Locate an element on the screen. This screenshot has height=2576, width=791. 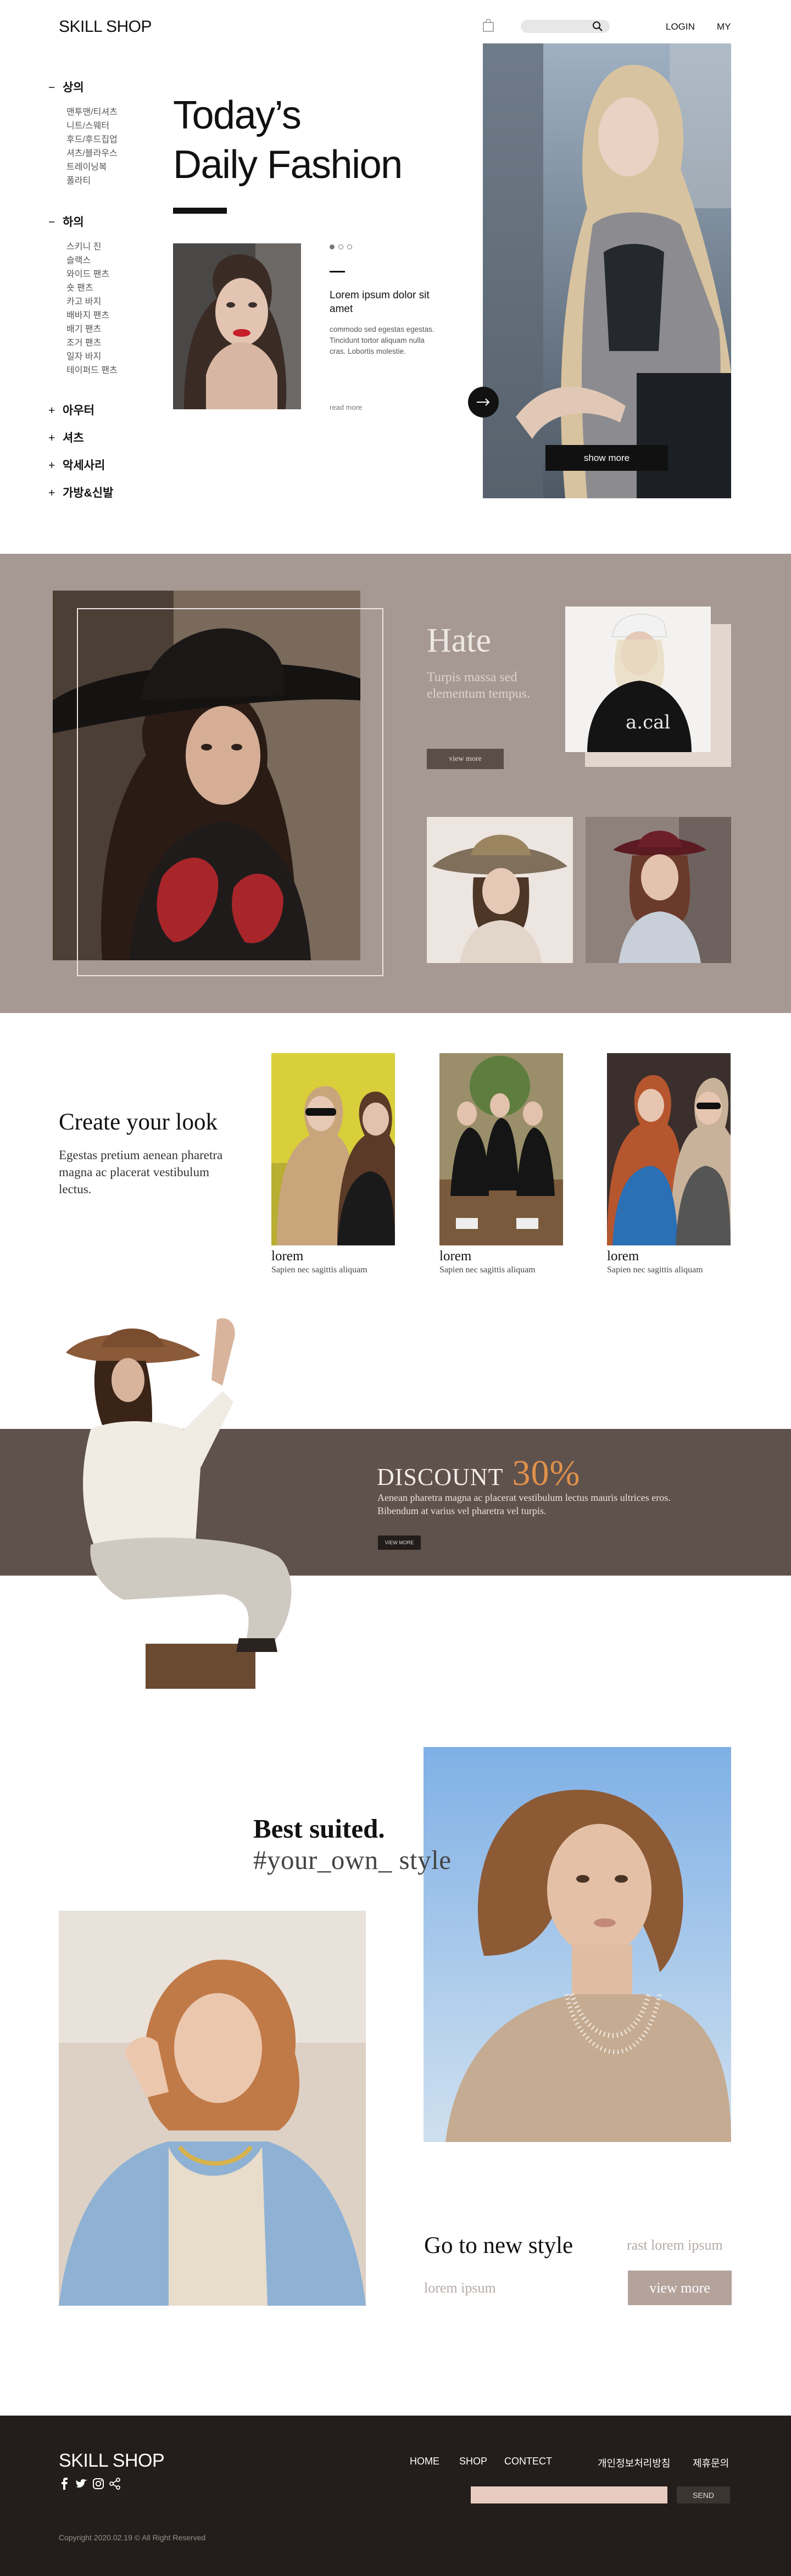
sidebar-category-bottoms: − 하의 is located at coordinates (66, 221).